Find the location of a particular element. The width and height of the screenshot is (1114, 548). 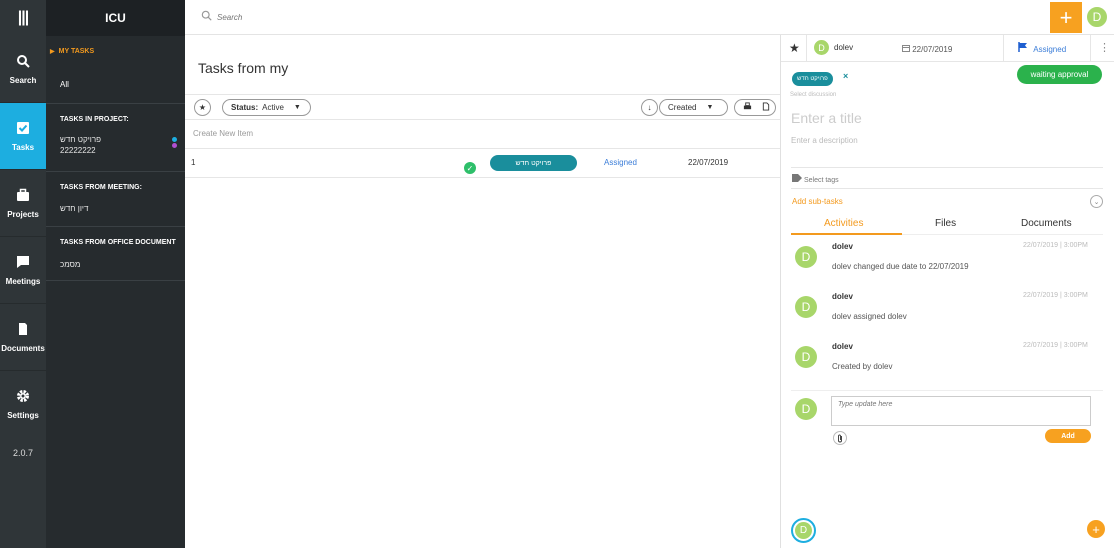

star-icon: ★ is located at coordinates (794, 48).